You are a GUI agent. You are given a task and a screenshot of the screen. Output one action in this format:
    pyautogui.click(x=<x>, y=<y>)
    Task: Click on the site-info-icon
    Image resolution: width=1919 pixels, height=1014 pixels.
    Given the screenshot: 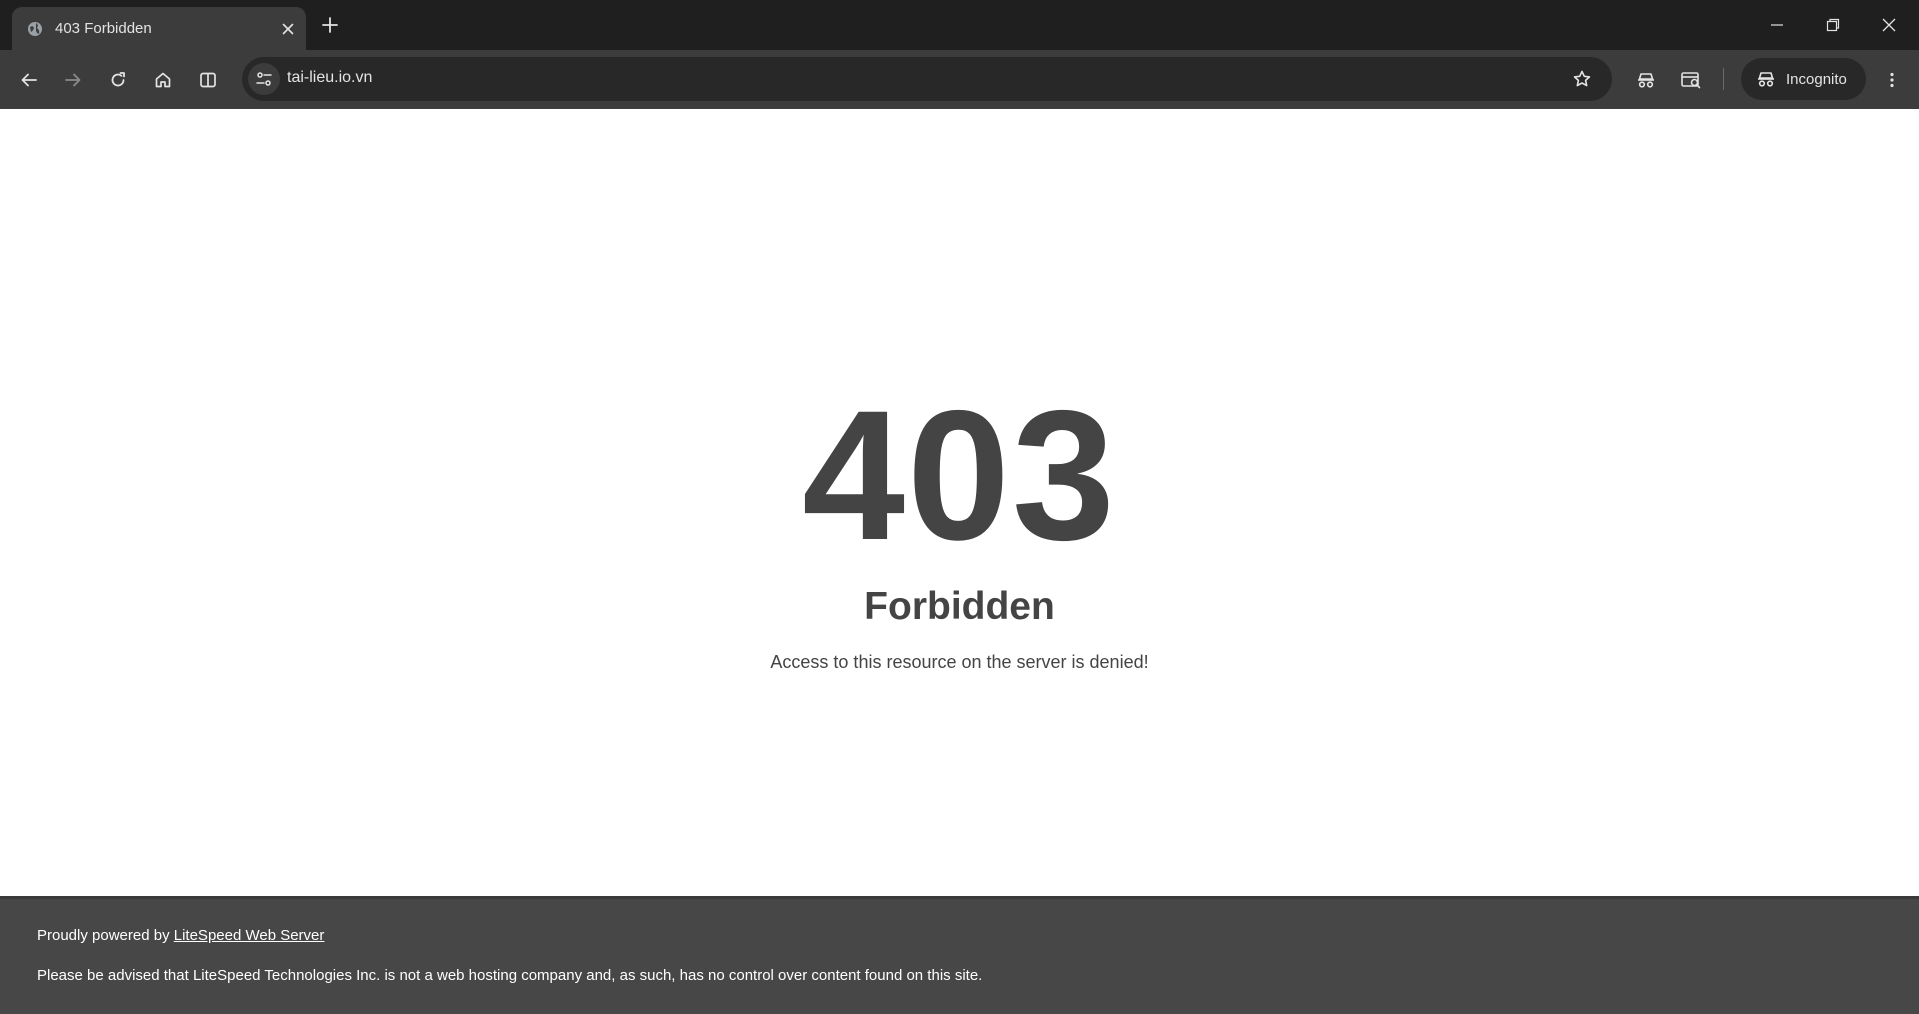 What is the action you would take?
    pyautogui.click(x=264, y=79)
    